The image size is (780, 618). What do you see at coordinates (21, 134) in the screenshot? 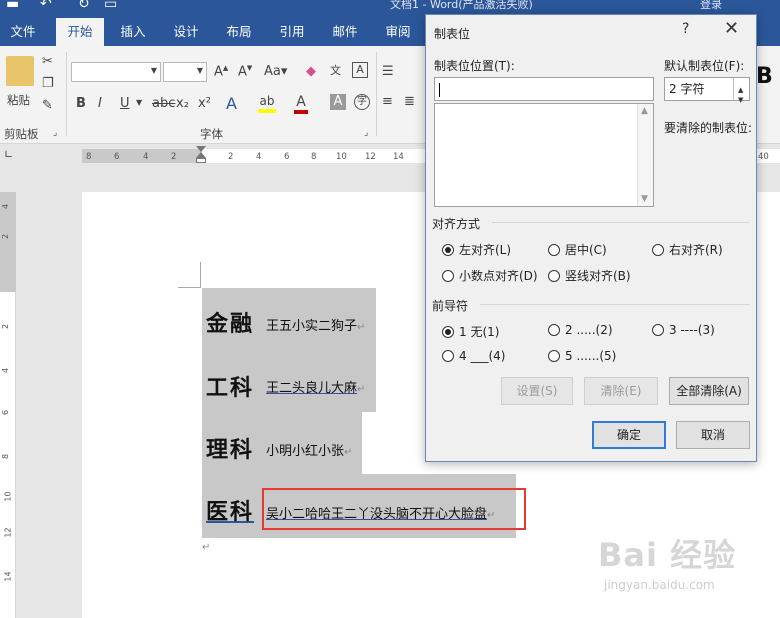
I see `clipboard-group-label: 剪贴板` at bounding box center [21, 134].